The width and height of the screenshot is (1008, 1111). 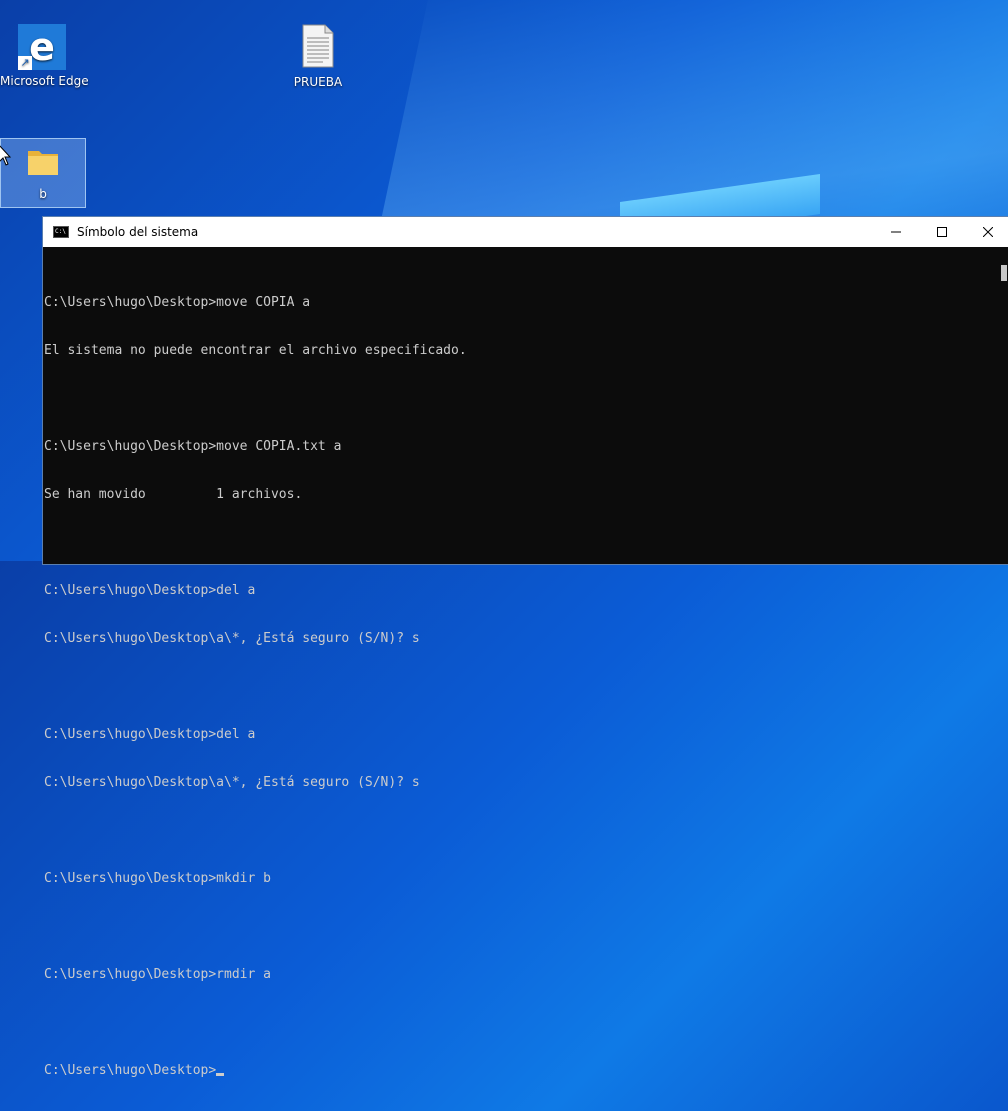 What do you see at coordinates (193, 446) in the screenshot?
I see `console-line: C:\Users\hugo\Desktop>move COPIA.txt a` at bounding box center [193, 446].